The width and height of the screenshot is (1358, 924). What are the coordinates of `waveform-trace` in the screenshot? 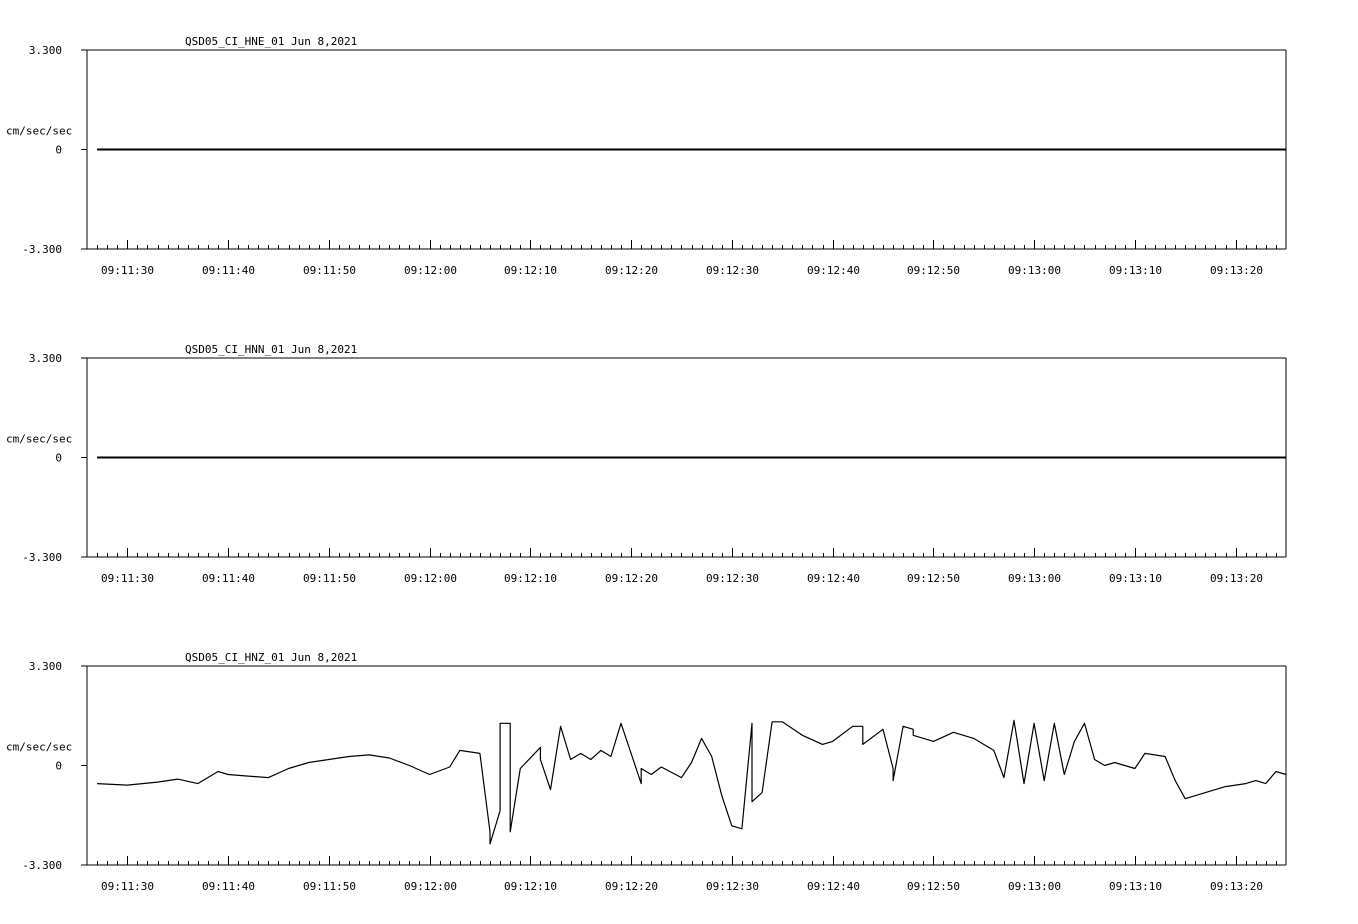 It's located at (692, 782).